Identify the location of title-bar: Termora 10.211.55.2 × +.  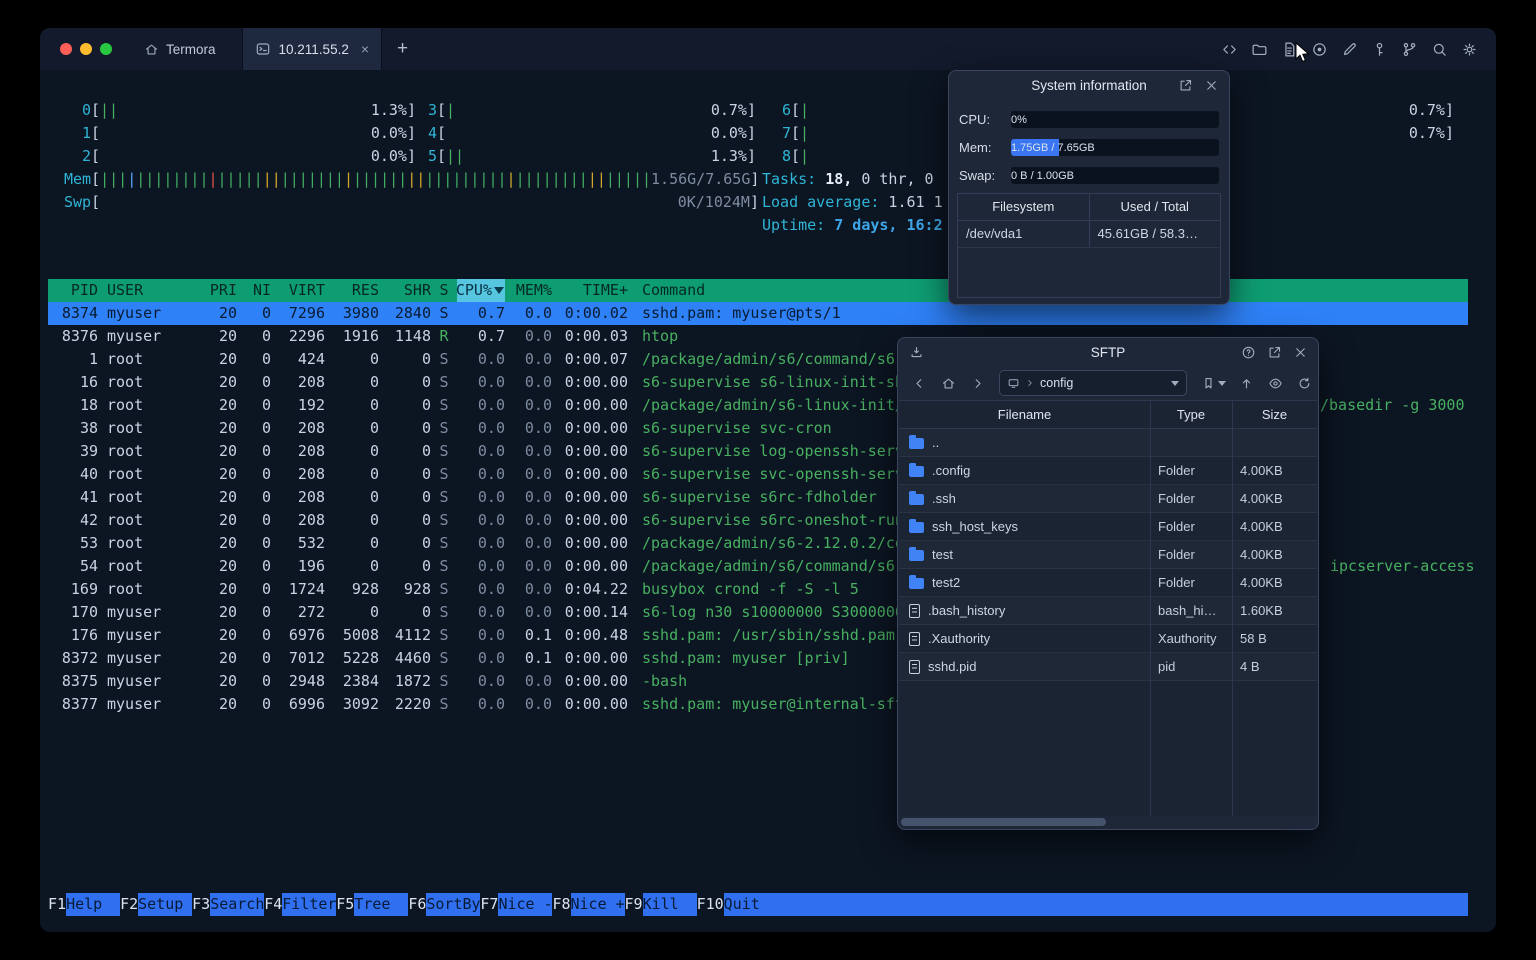
(768, 49).